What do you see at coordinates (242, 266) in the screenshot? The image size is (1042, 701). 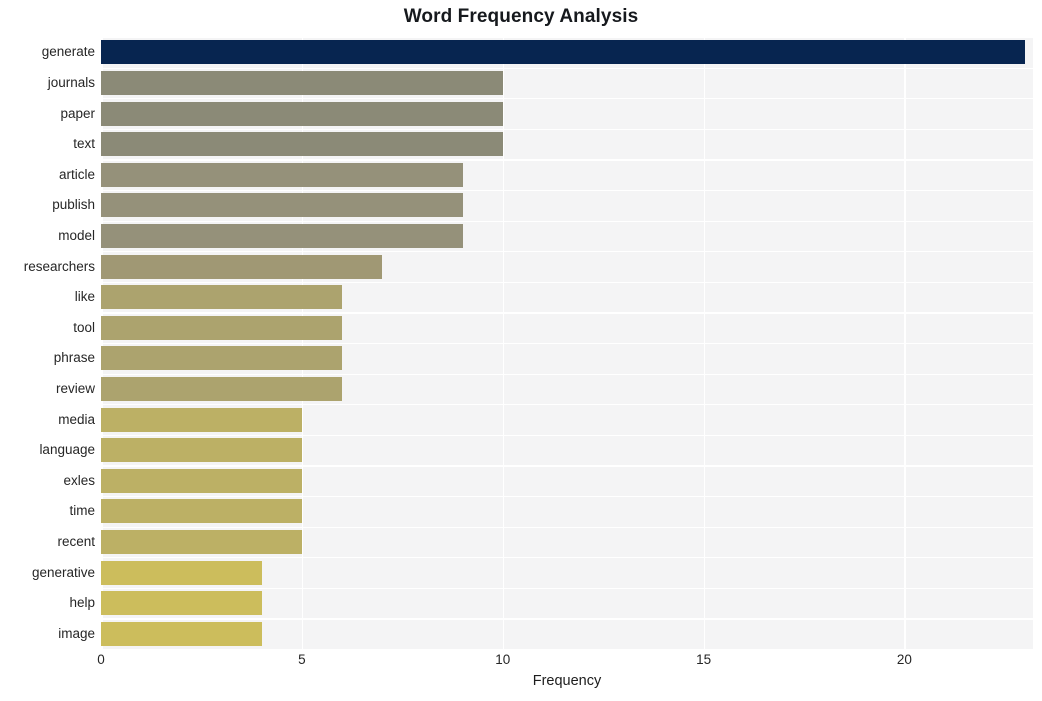 I see `bar-researchers` at bounding box center [242, 266].